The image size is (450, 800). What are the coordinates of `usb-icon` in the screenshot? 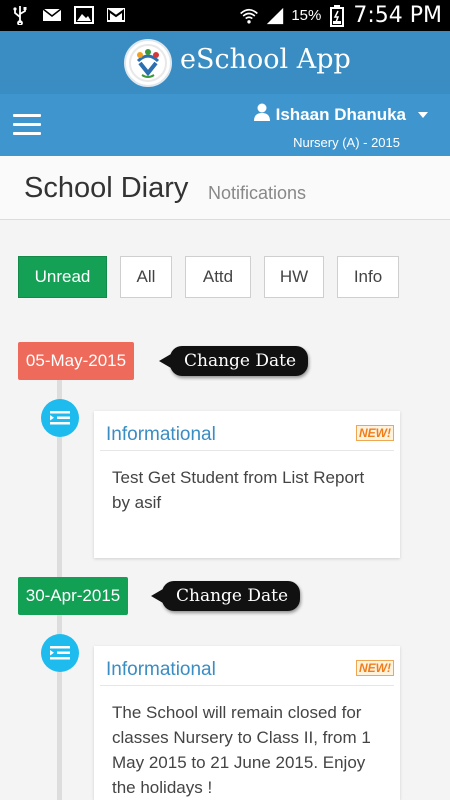 It's located at (20, 15).